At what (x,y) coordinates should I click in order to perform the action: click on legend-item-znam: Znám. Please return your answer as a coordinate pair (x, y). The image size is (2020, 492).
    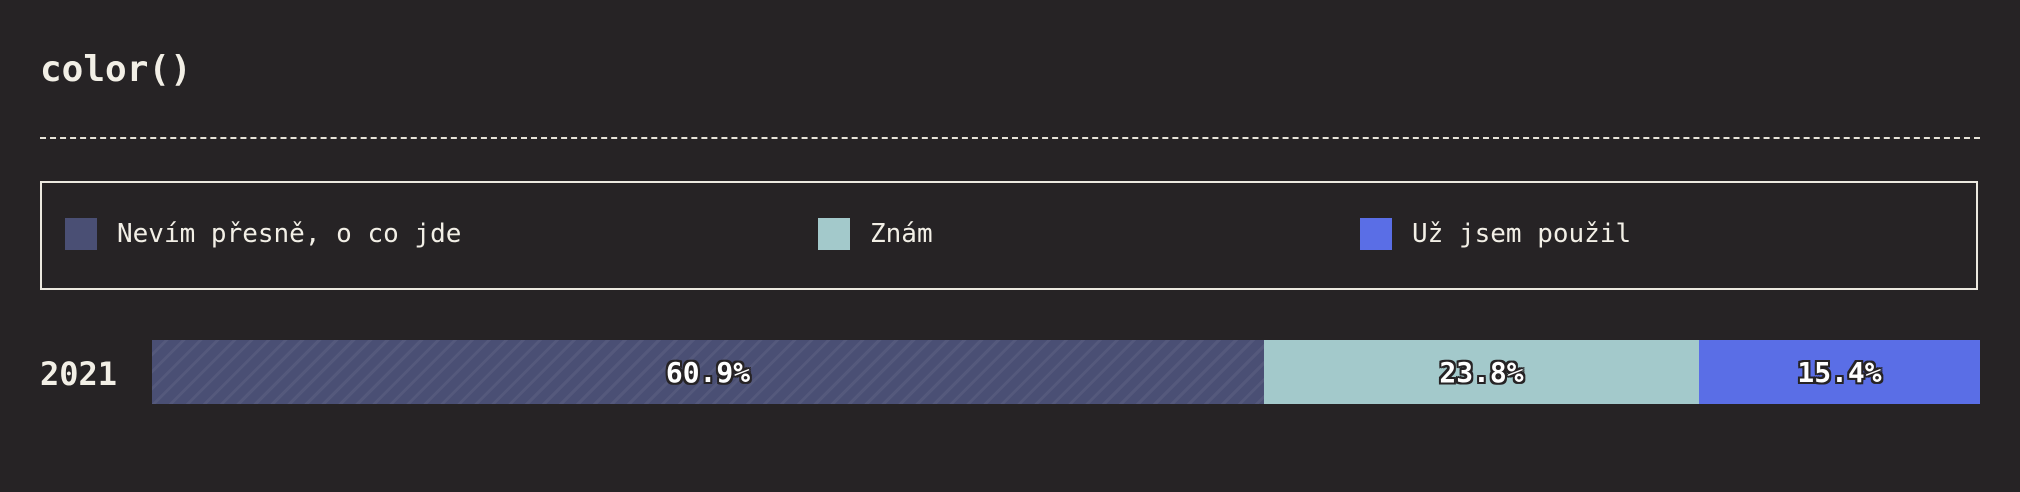
    Looking at the image, I should click on (875, 234).